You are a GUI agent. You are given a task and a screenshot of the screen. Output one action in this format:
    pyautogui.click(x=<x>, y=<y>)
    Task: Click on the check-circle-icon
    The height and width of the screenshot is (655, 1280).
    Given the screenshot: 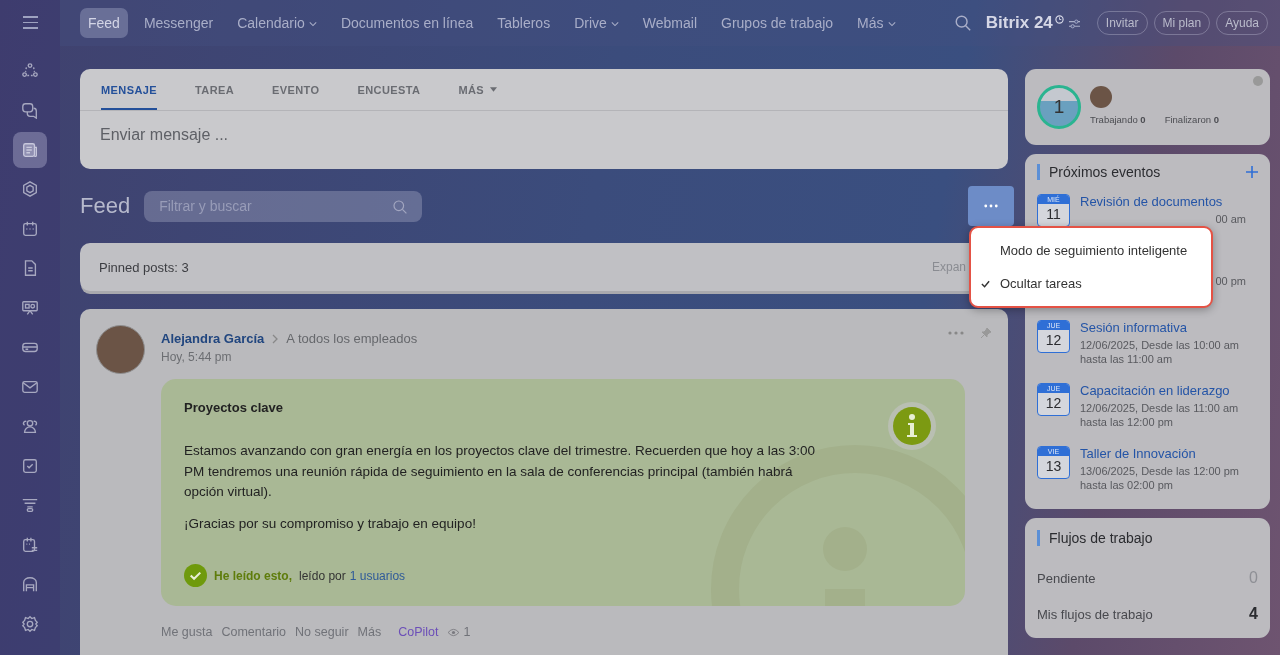 What is the action you would take?
    pyautogui.click(x=195, y=575)
    